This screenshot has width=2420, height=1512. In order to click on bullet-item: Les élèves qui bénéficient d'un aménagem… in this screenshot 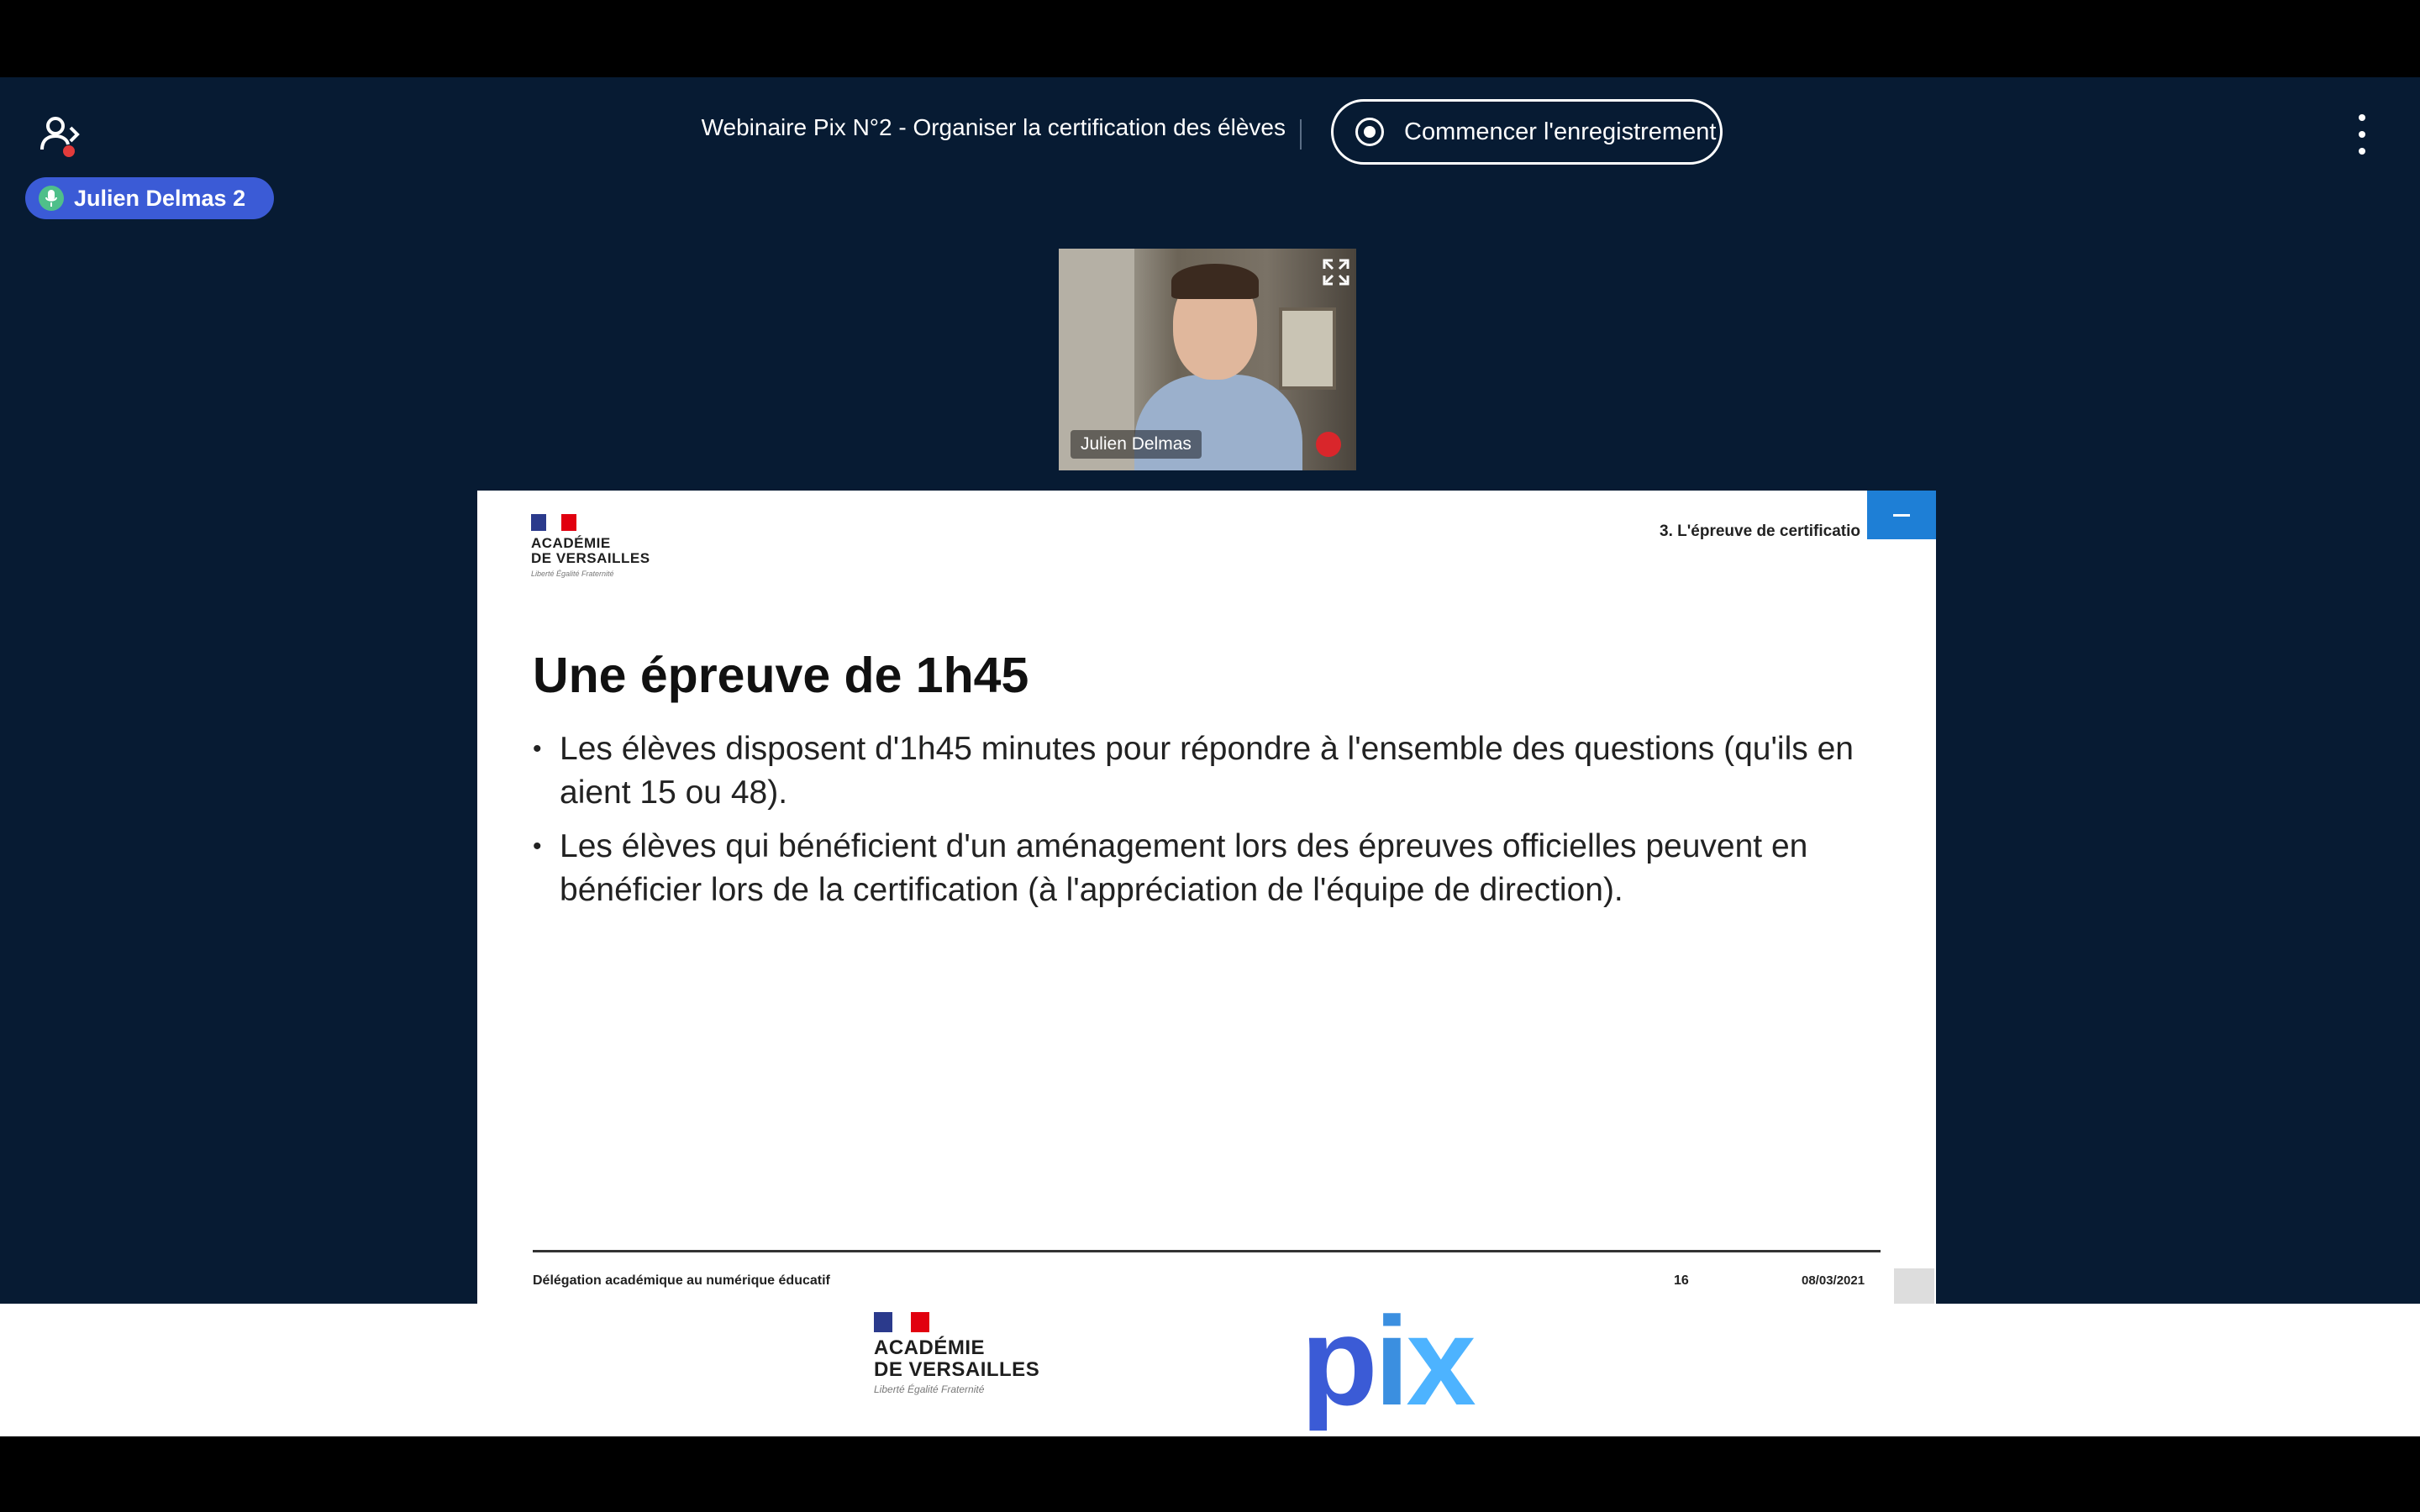, I will do `click(1209, 868)`.